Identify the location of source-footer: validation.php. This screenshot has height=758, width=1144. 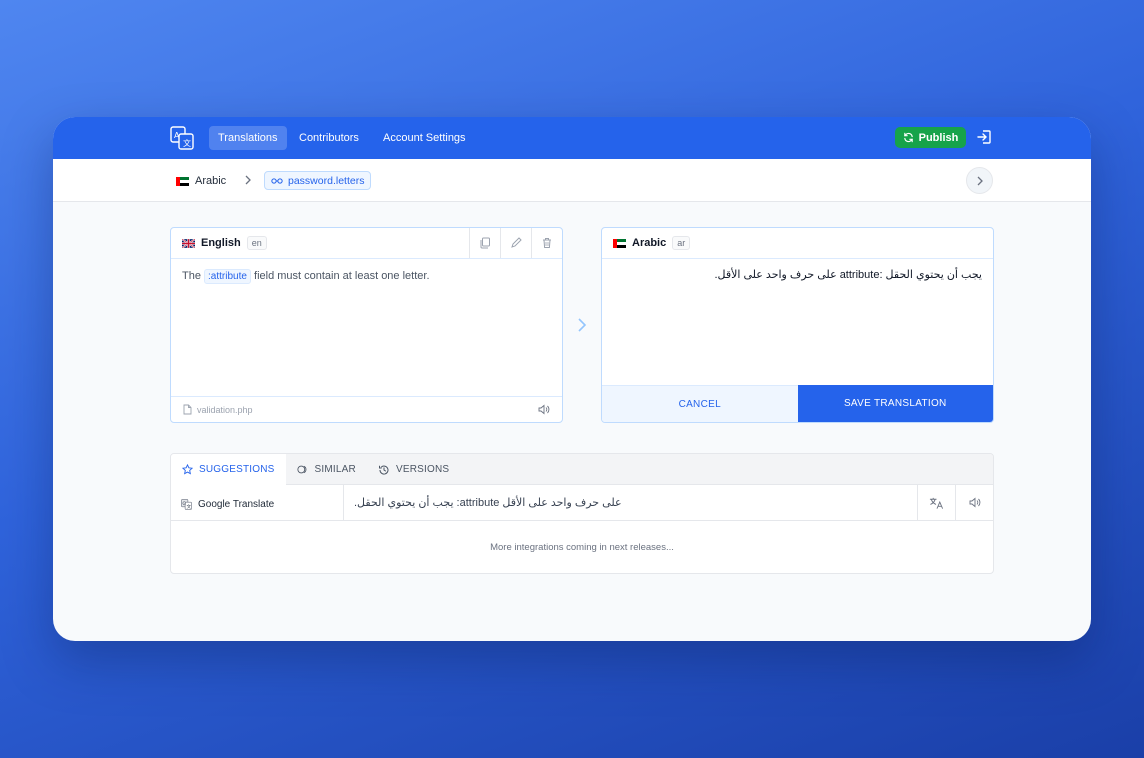
(366, 409).